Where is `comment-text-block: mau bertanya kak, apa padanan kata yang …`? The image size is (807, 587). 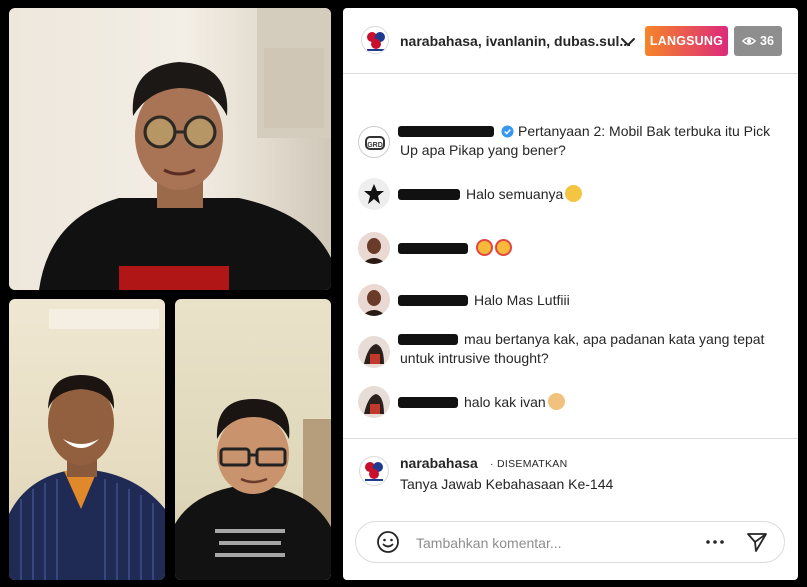 comment-text-block: mau bertanya kak, apa padanan kata yang … is located at coordinates (589, 349).